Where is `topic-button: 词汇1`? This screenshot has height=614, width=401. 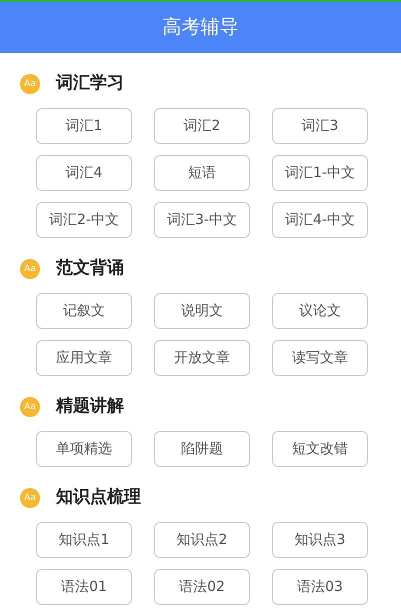
topic-button: 词汇1 is located at coordinates (84, 126).